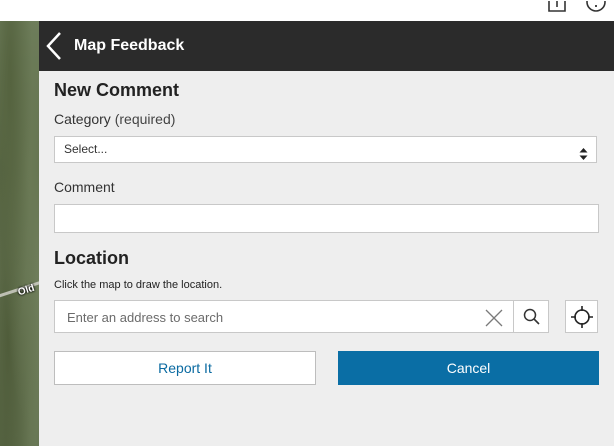 The image size is (614, 446). I want to click on report-it-button: Report It, so click(185, 368).